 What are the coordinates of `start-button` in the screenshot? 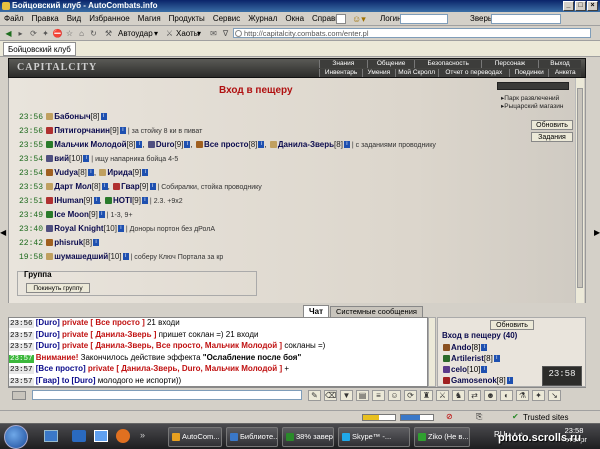 It's located at (16, 437).